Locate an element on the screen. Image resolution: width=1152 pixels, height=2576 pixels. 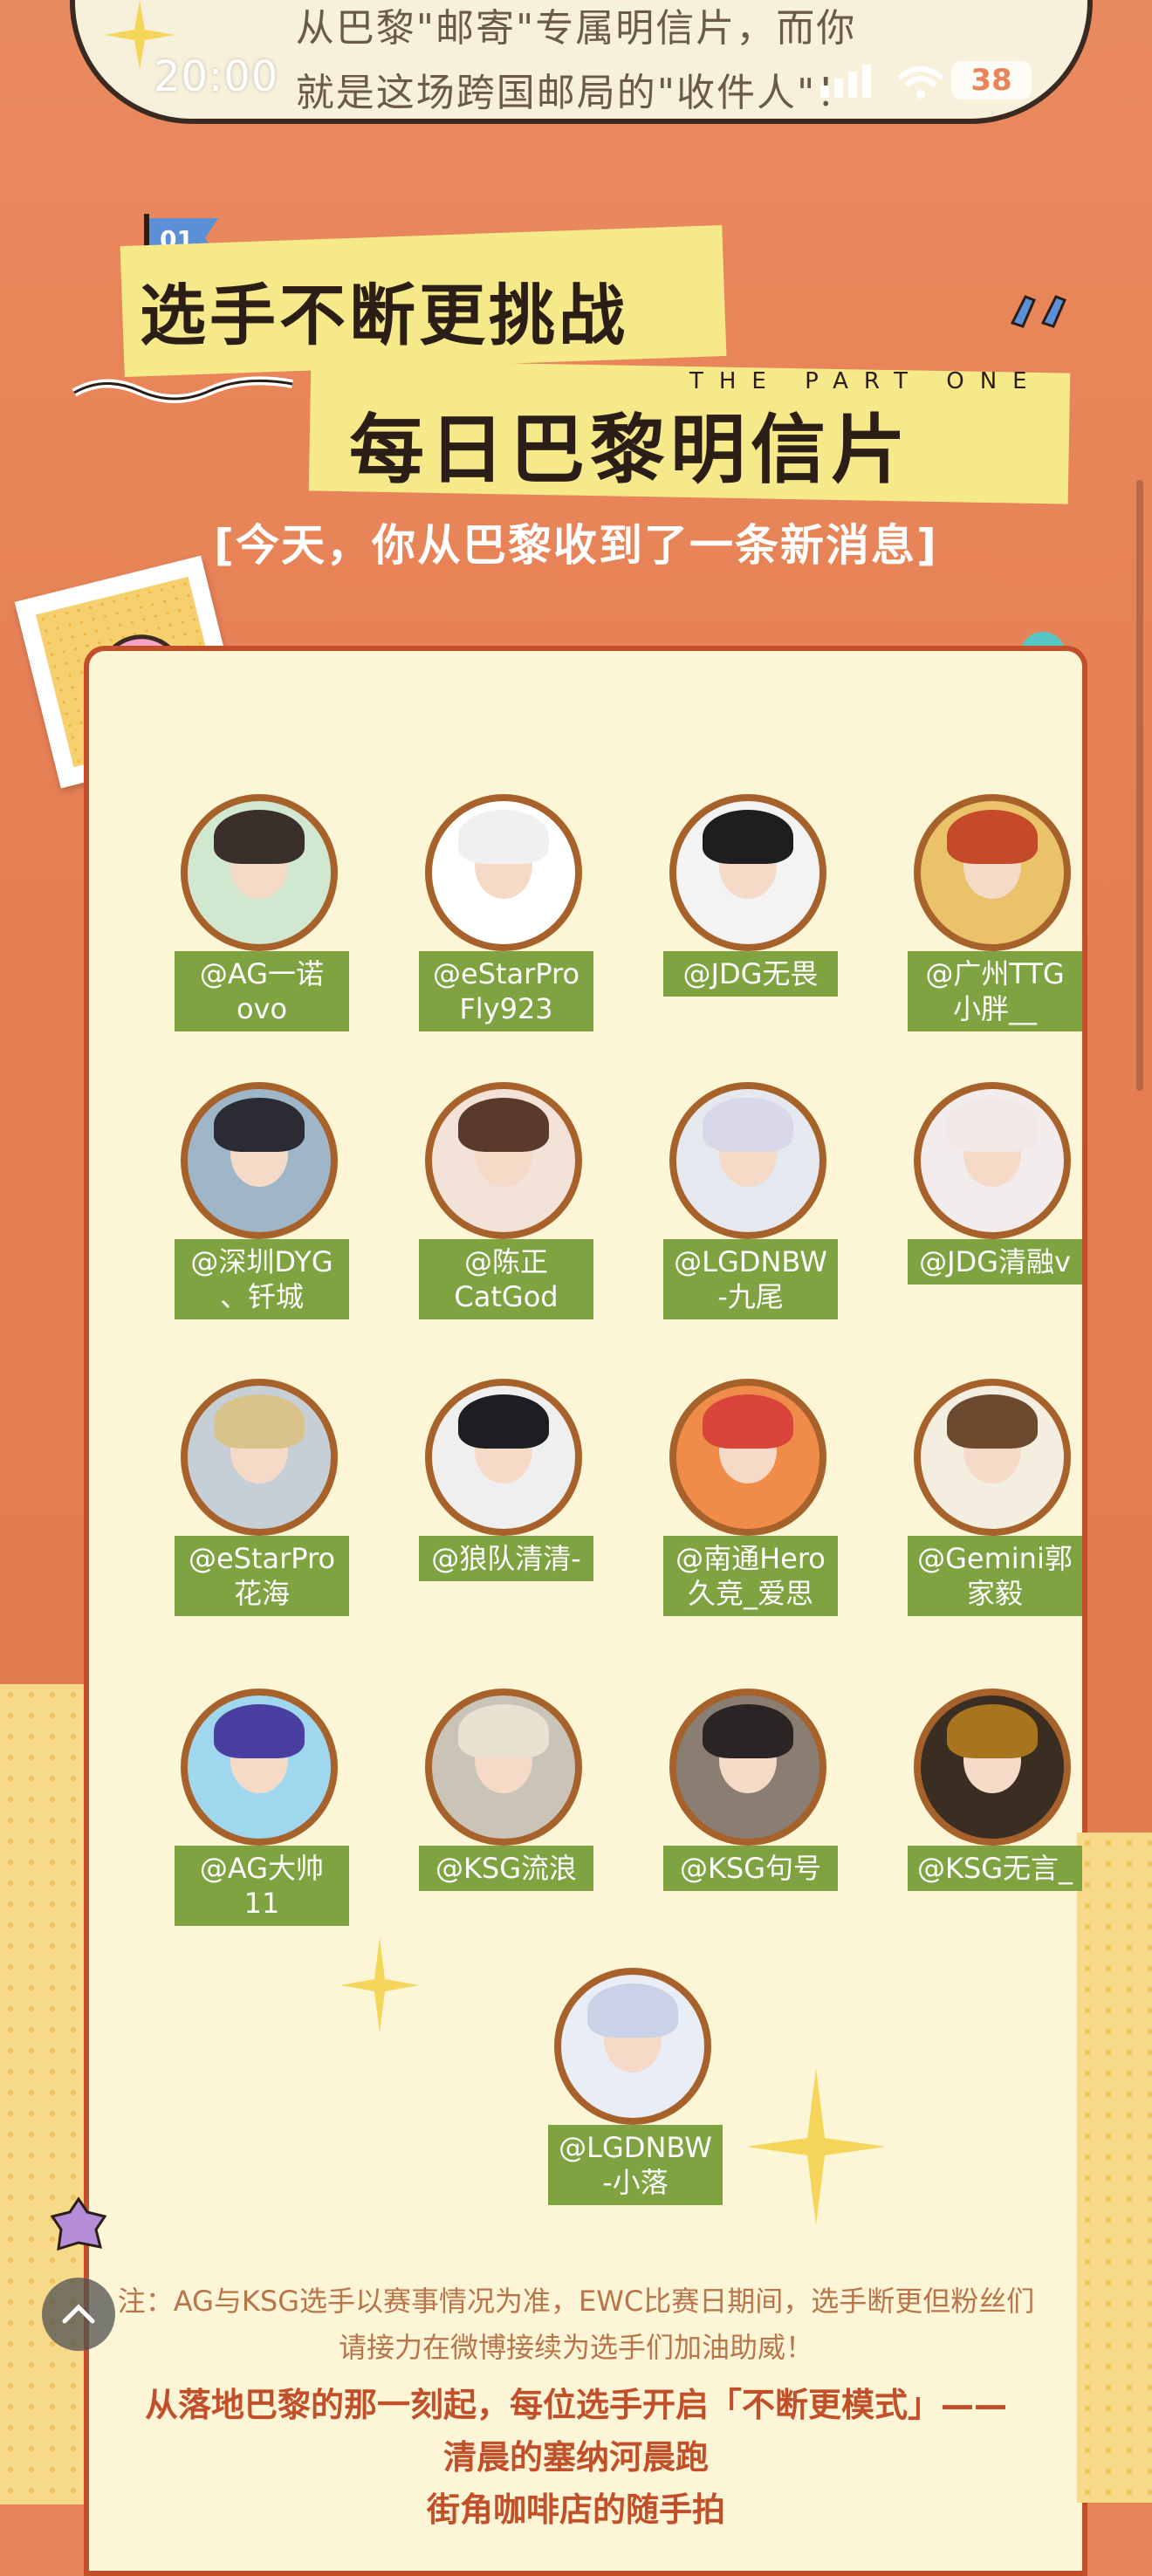
player-card: @AG大帅11 is located at coordinates (262, 1820).